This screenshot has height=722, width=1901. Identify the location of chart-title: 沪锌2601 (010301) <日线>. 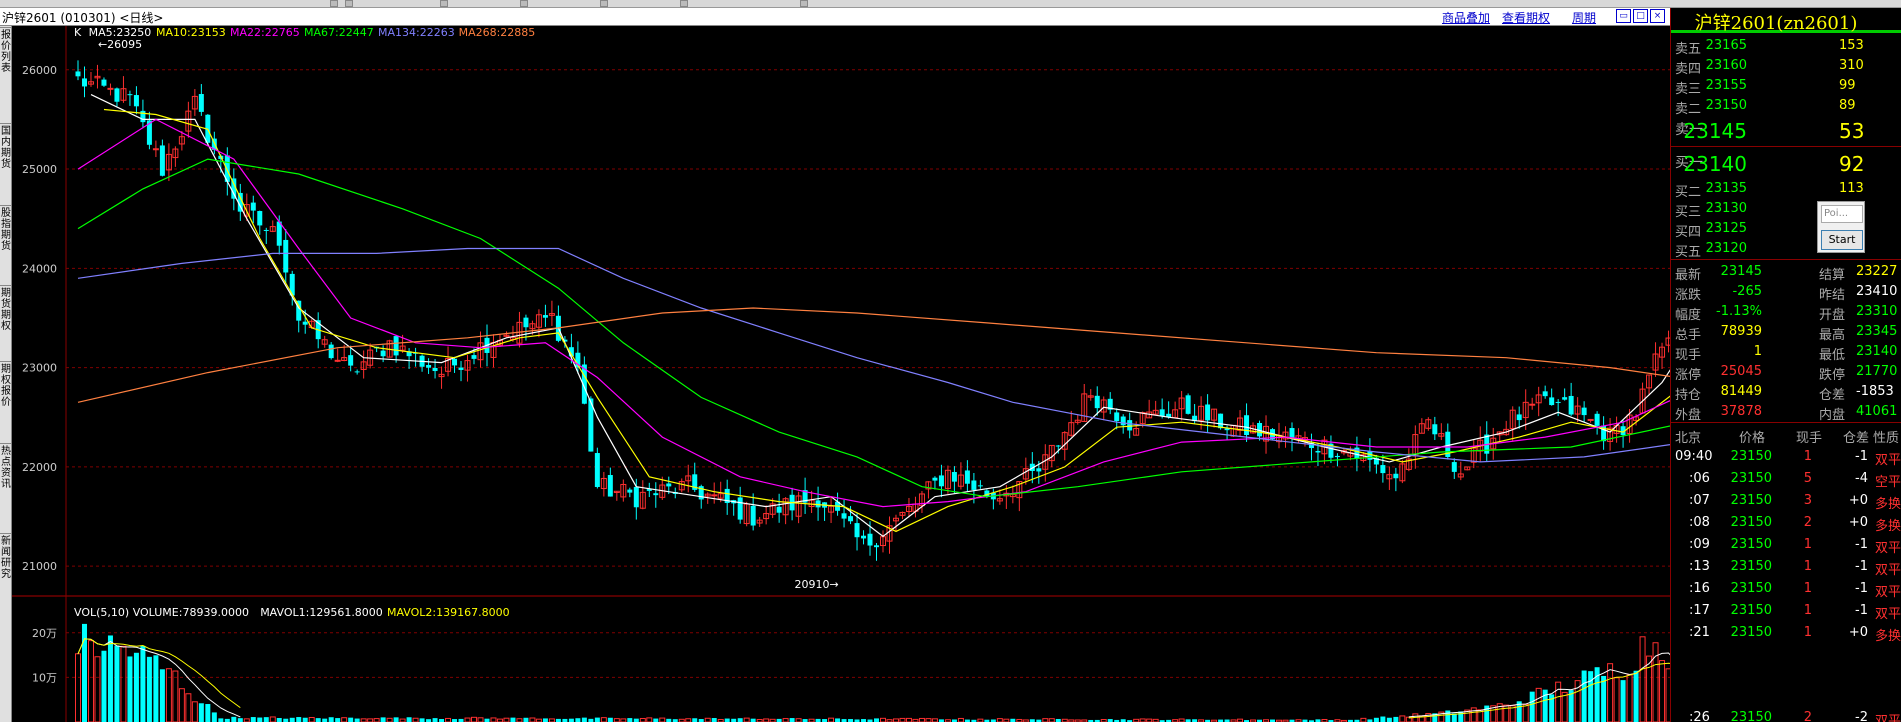
(83, 18).